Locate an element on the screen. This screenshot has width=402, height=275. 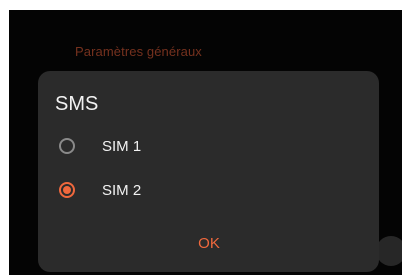
option-sim-1: SIM 1 is located at coordinates (208, 148).